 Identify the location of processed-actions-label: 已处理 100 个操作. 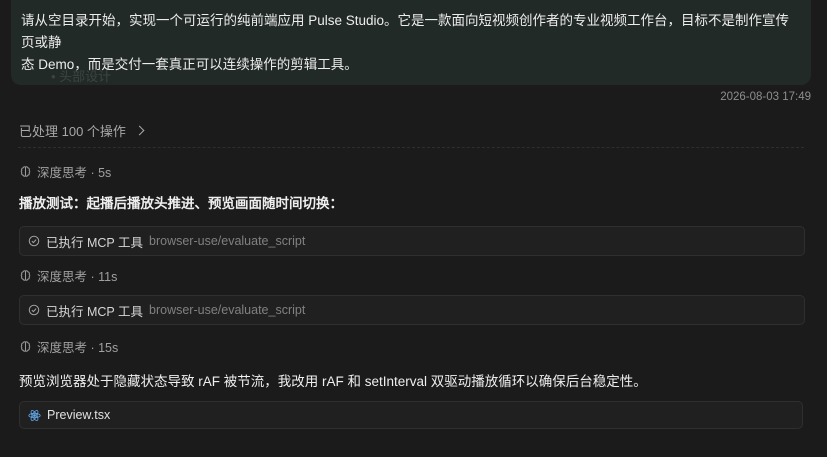
(72, 131).